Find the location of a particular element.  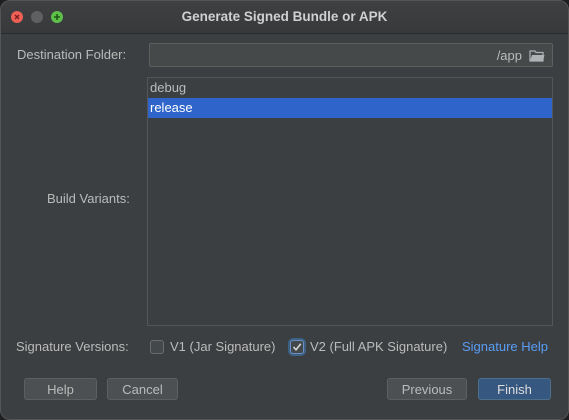

list-item-release: release is located at coordinates (350, 108).